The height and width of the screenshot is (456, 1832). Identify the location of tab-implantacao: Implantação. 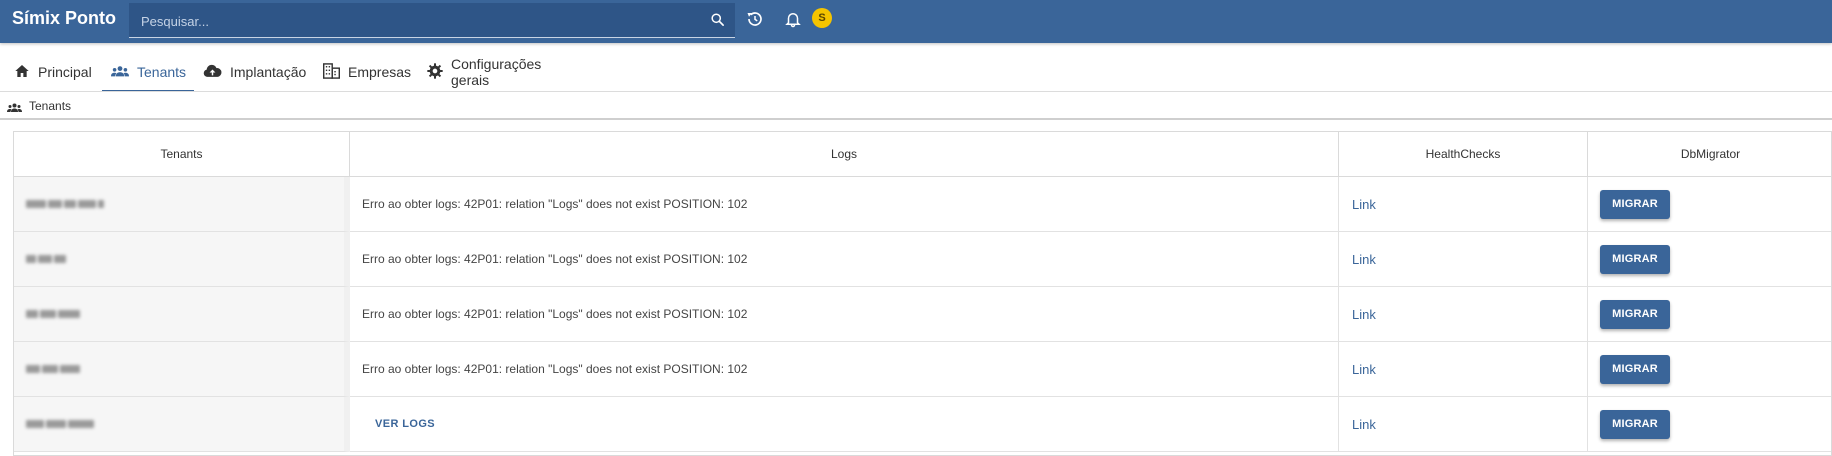
(254, 72).